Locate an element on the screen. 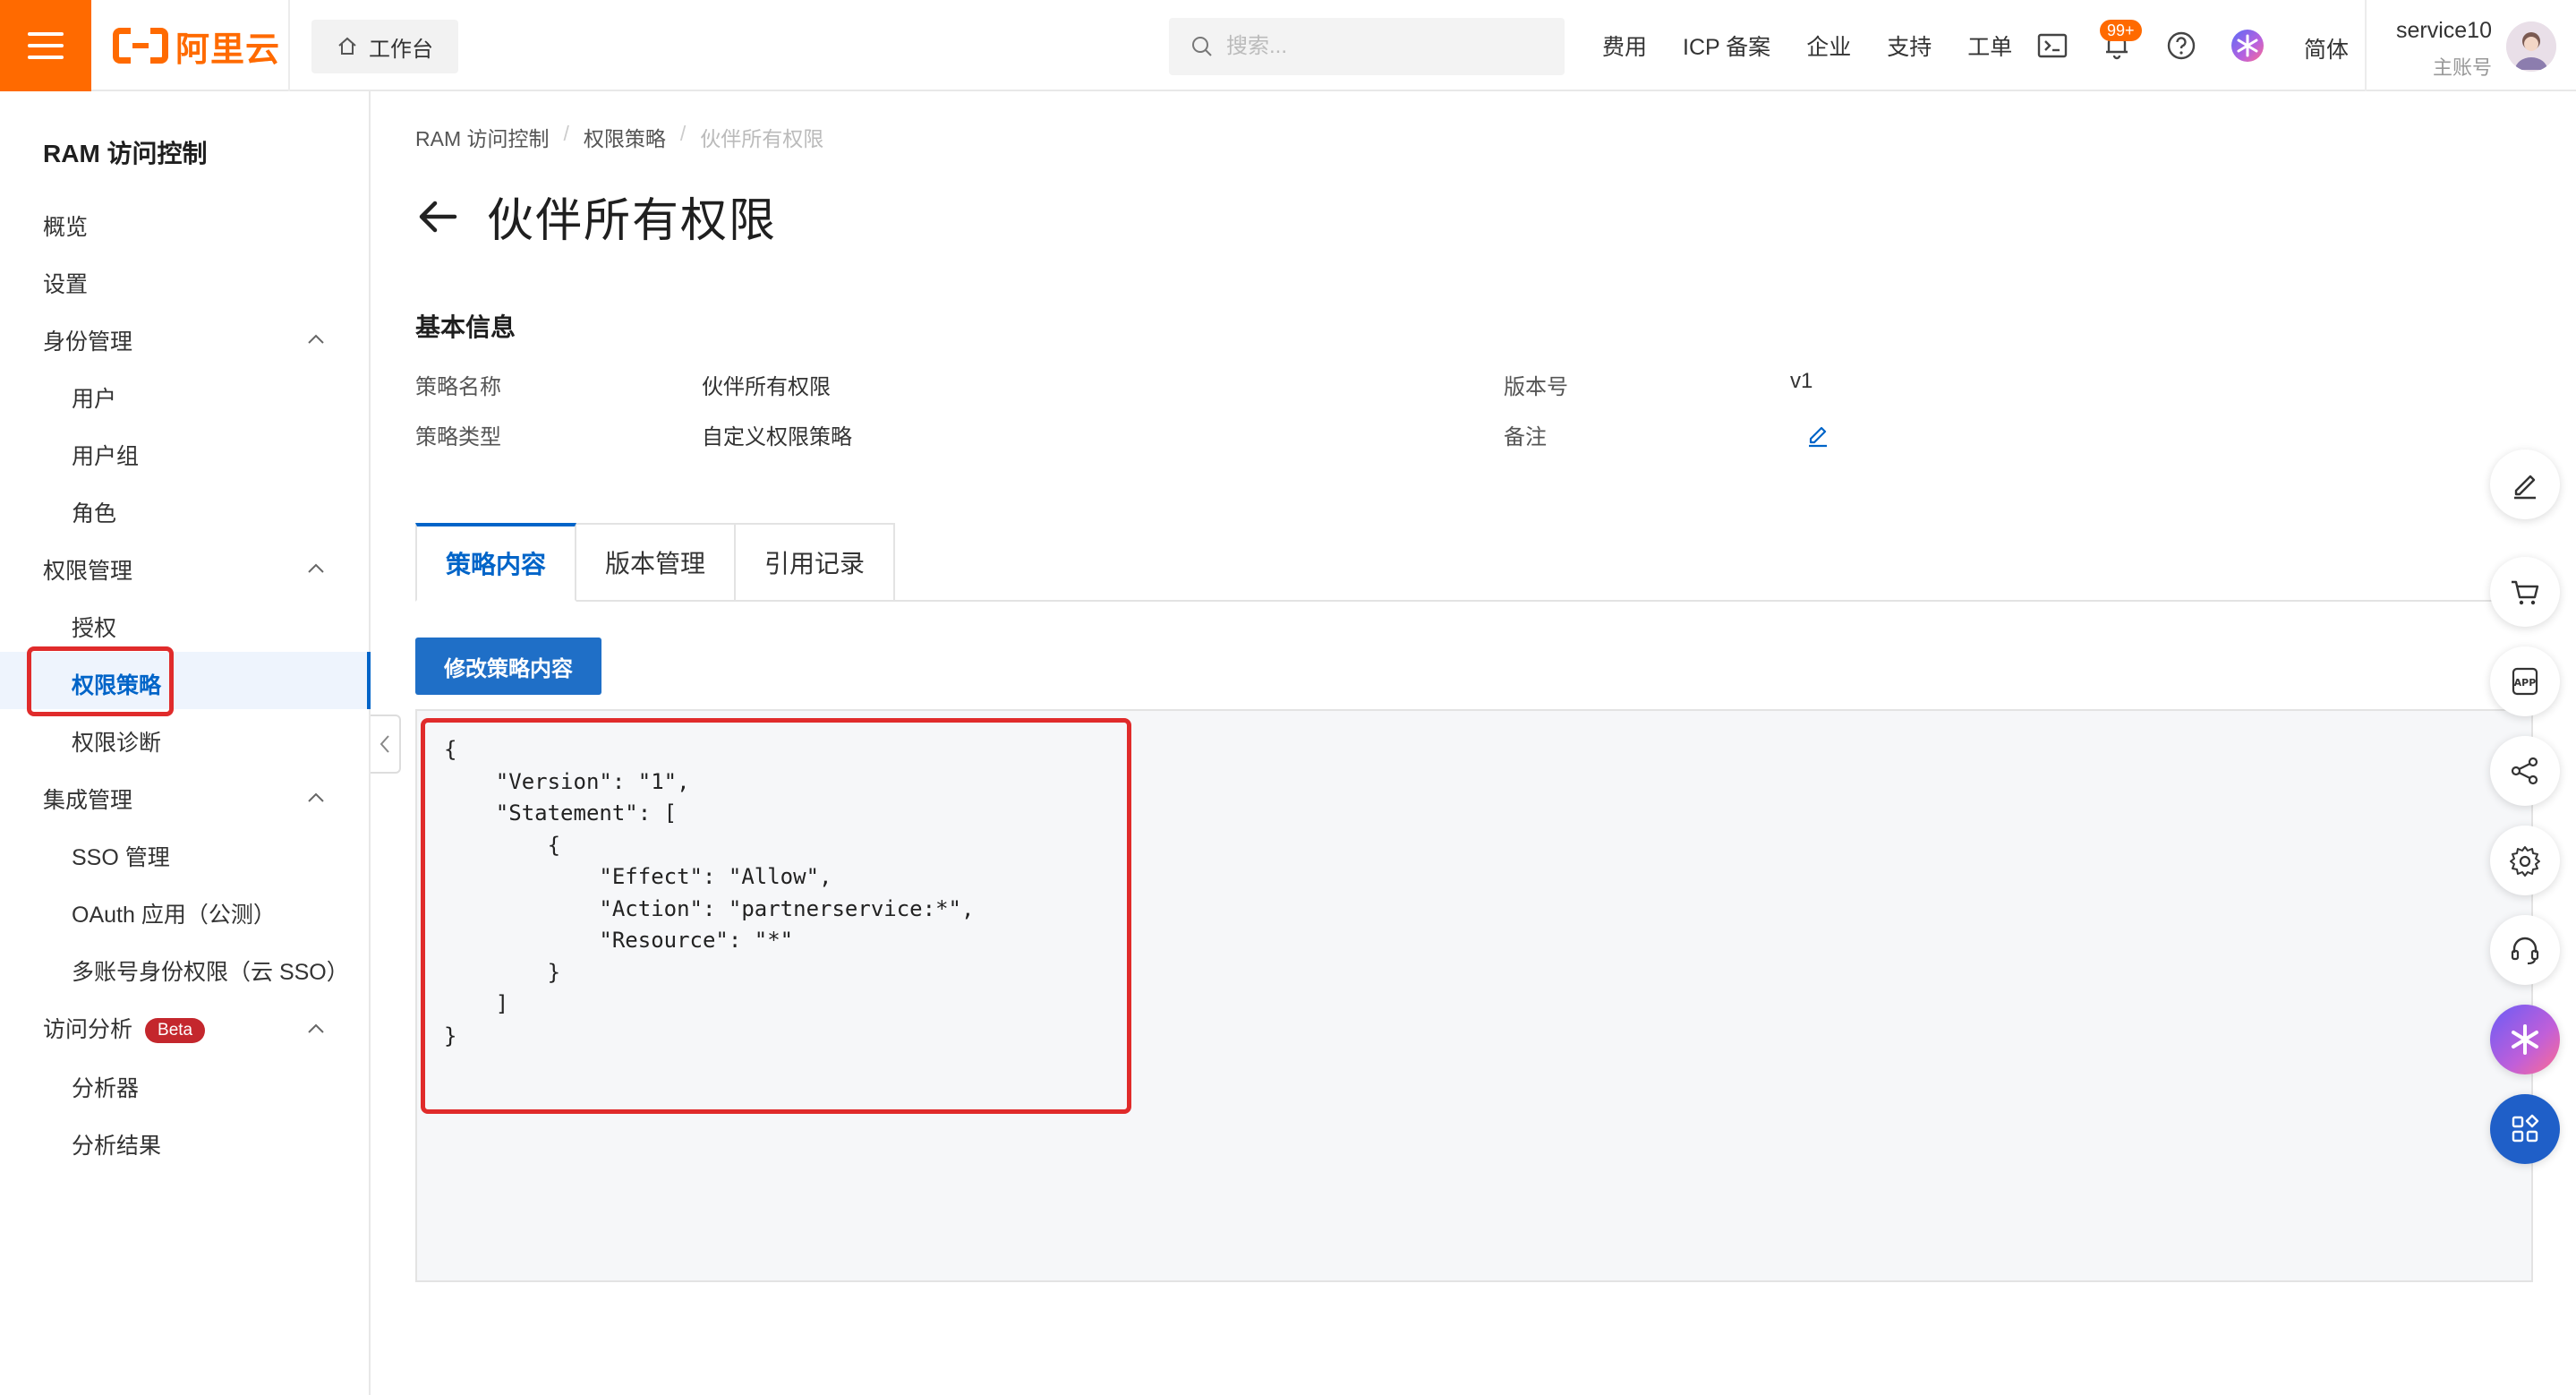 This screenshot has height=1395, width=2576. tab-version-management: 版本管理 is located at coordinates (656, 562).